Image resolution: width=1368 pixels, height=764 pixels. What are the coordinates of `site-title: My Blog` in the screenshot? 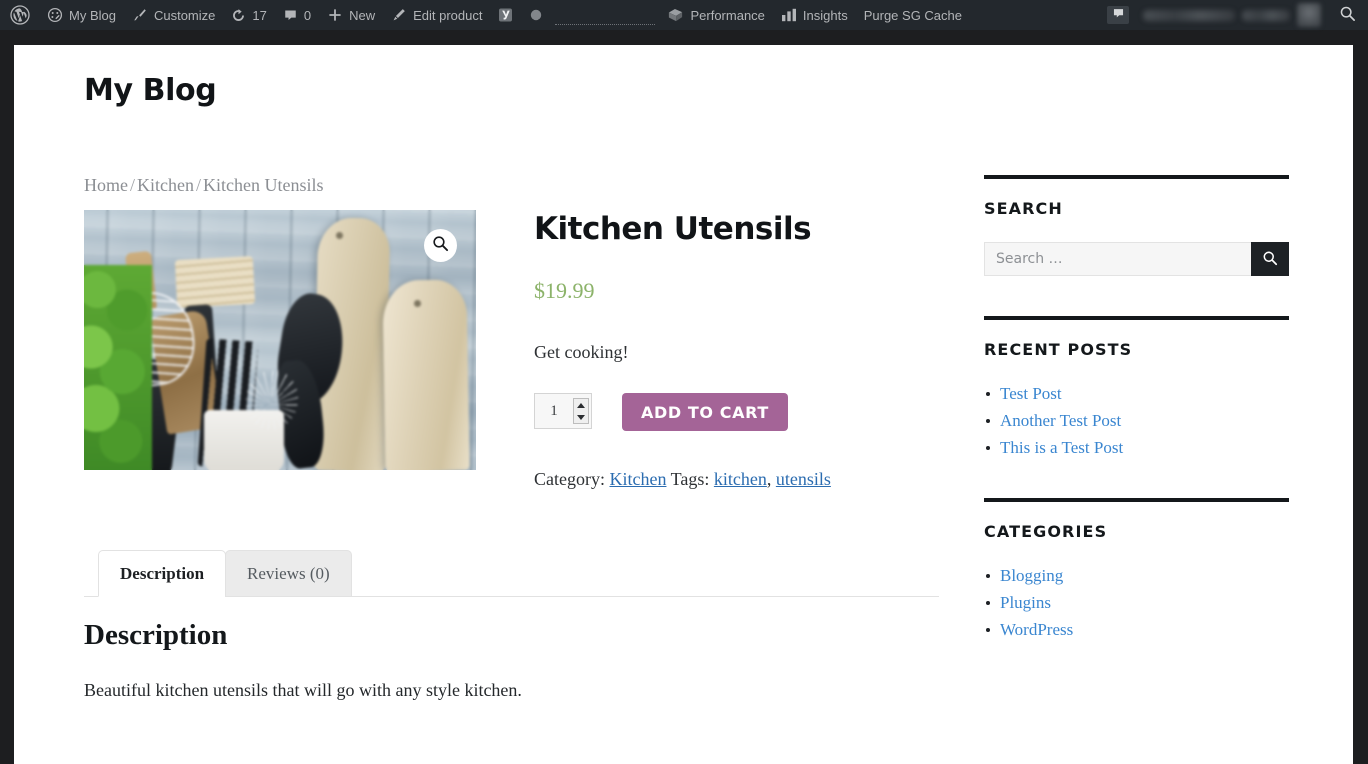 It's located at (686, 90).